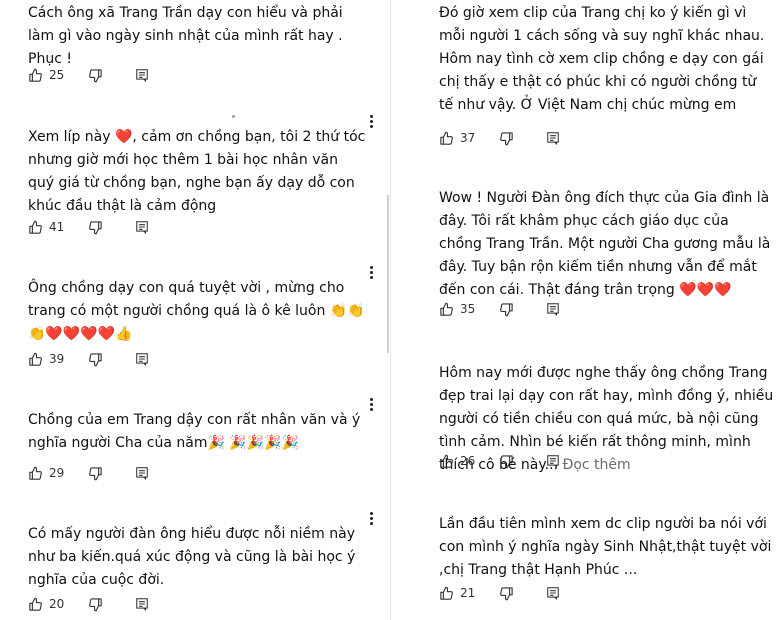  Describe the element at coordinates (57, 227) in the screenshot. I see `like-count: 41` at that location.